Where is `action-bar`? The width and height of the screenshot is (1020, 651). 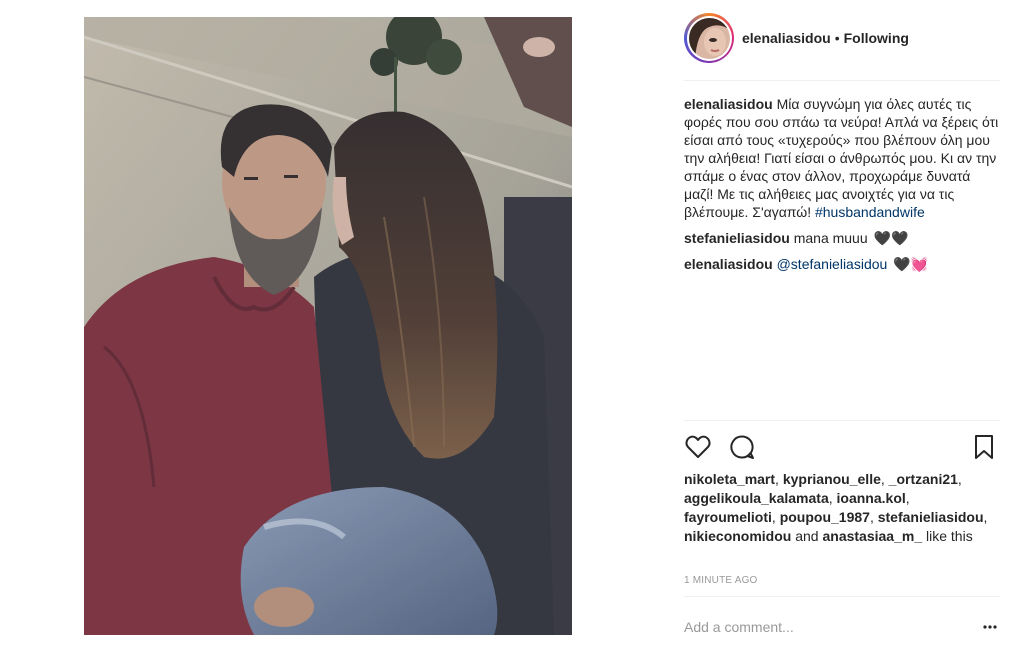
action-bar is located at coordinates (842, 447).